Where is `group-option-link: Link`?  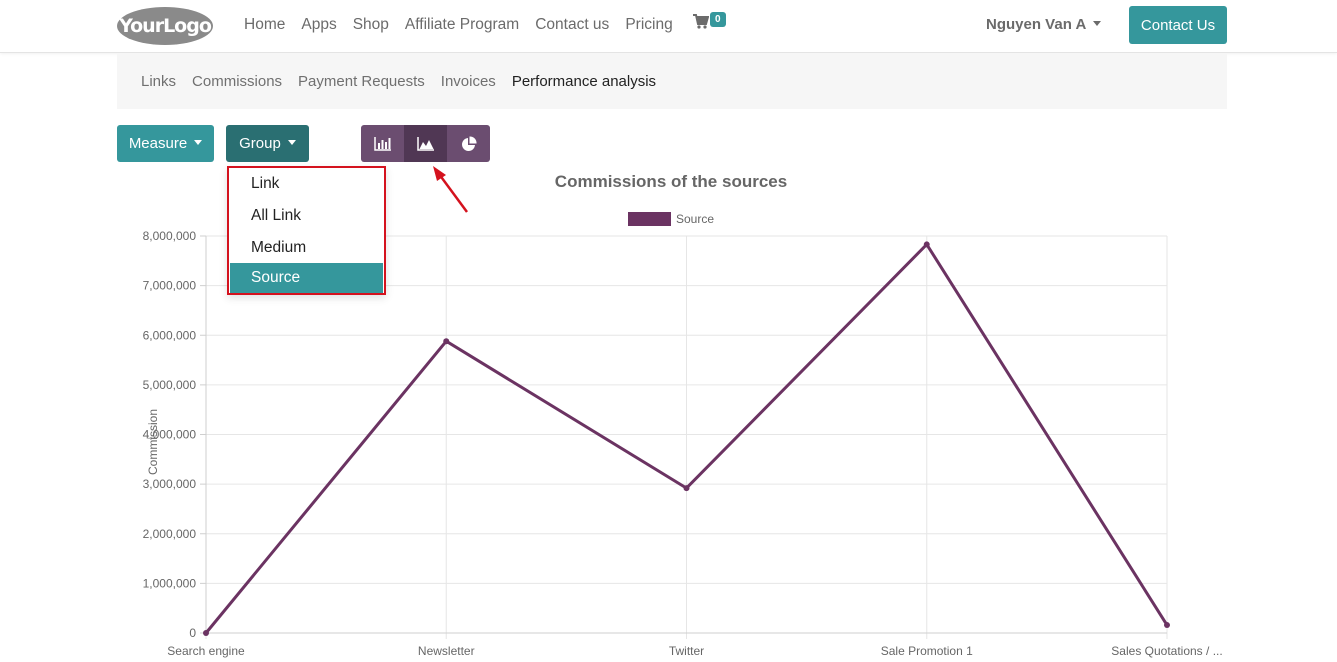 group-option-link: Link is located at coordinates (306, 184).